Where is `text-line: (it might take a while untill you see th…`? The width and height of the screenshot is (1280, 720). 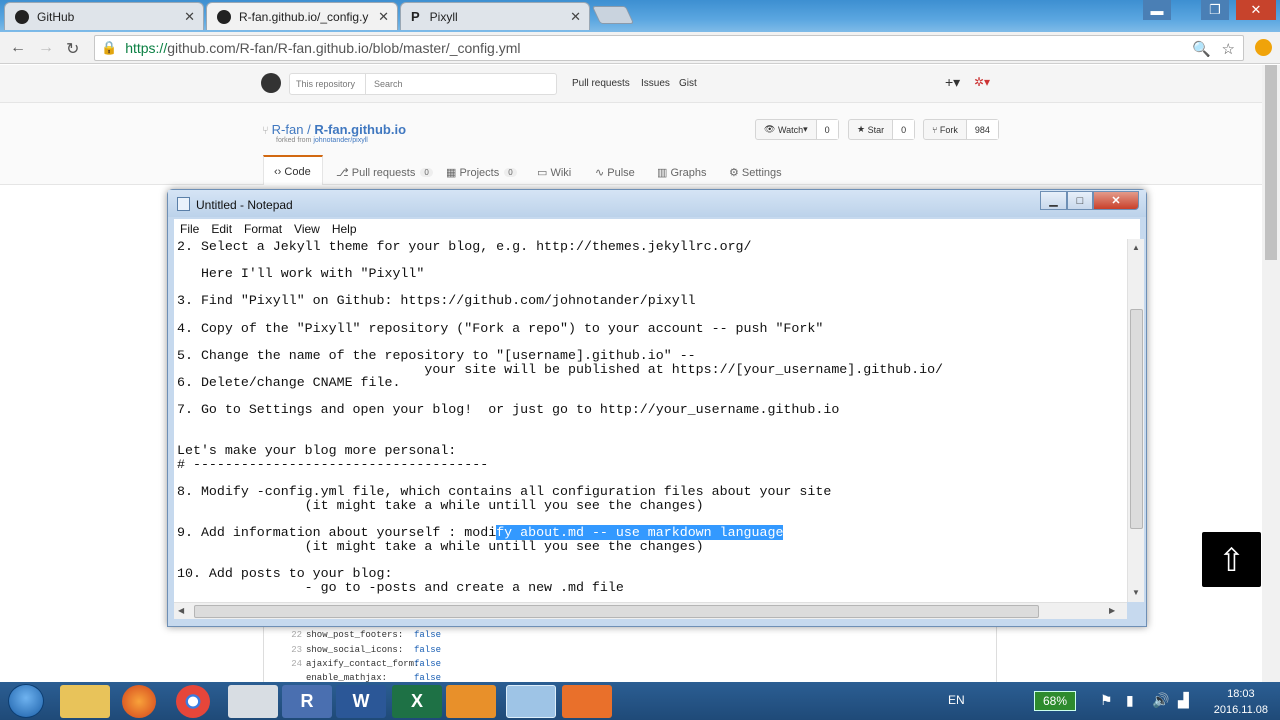
text-line: (it might take a while untill you see th… is located at coordinates (440, 505).